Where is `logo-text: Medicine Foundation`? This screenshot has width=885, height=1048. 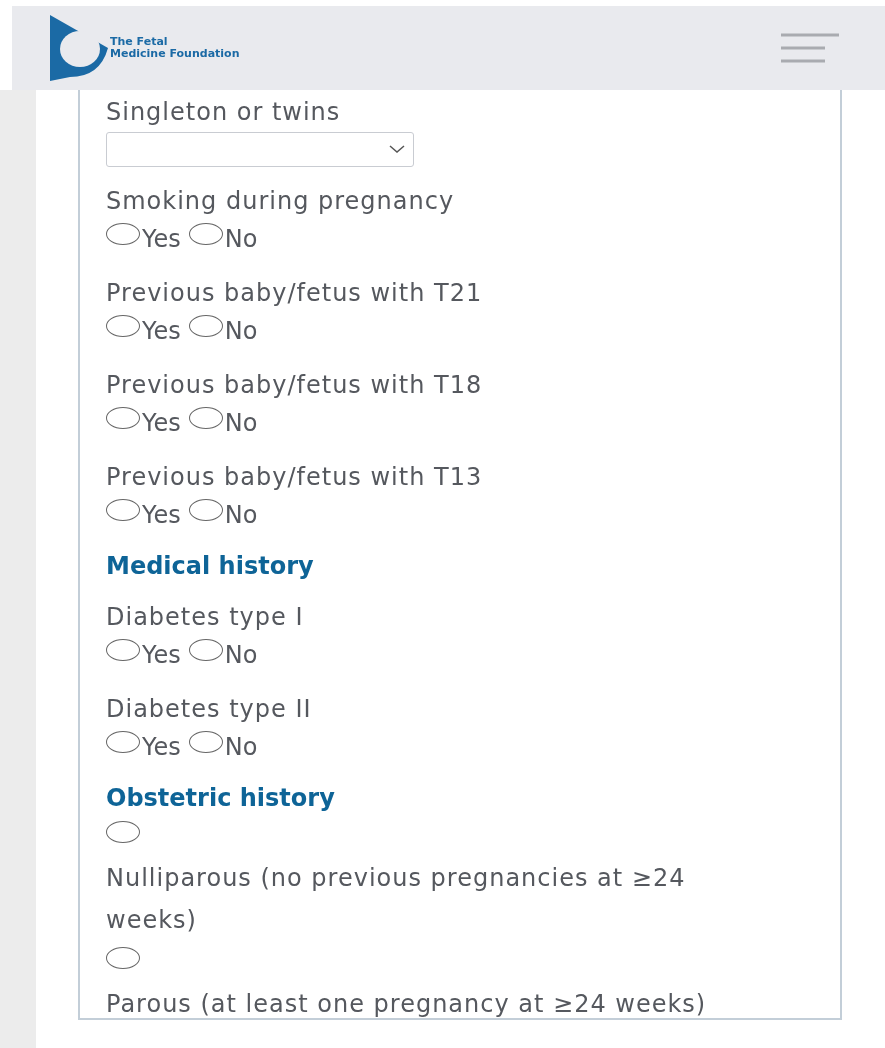
logo-text: Medicine Foundation is located at coordinates (175, 54).